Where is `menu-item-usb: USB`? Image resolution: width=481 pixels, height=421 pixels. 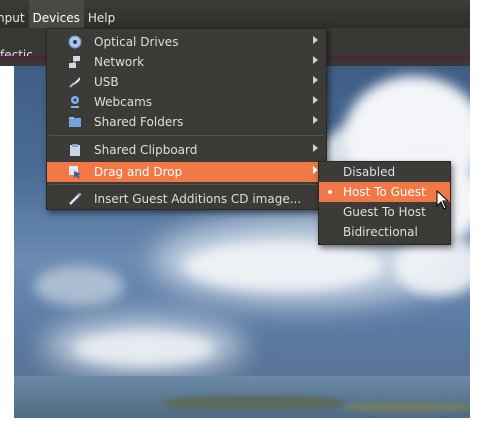 menu-item-usb: USB is located at coordinates (186, 82).